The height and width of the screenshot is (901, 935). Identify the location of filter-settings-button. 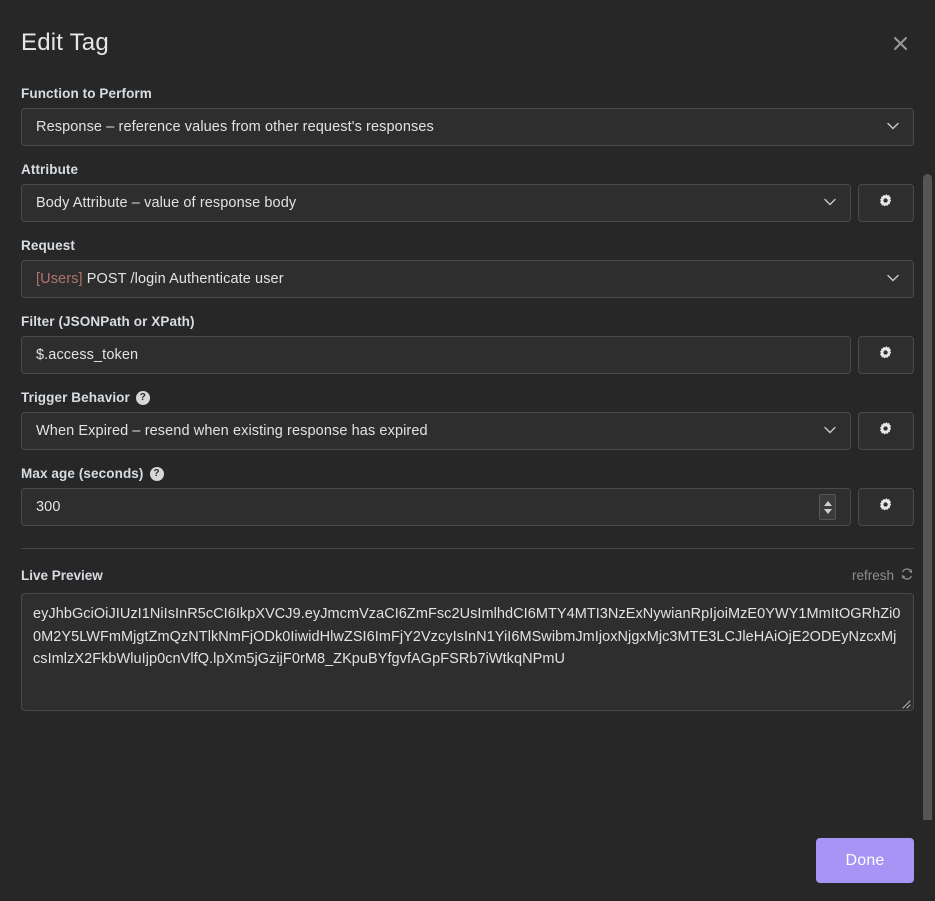
(886, 355).